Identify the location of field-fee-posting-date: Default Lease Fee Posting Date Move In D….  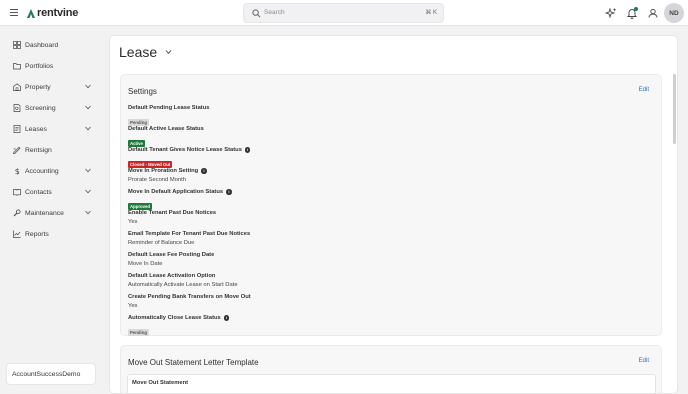
(171, 259).